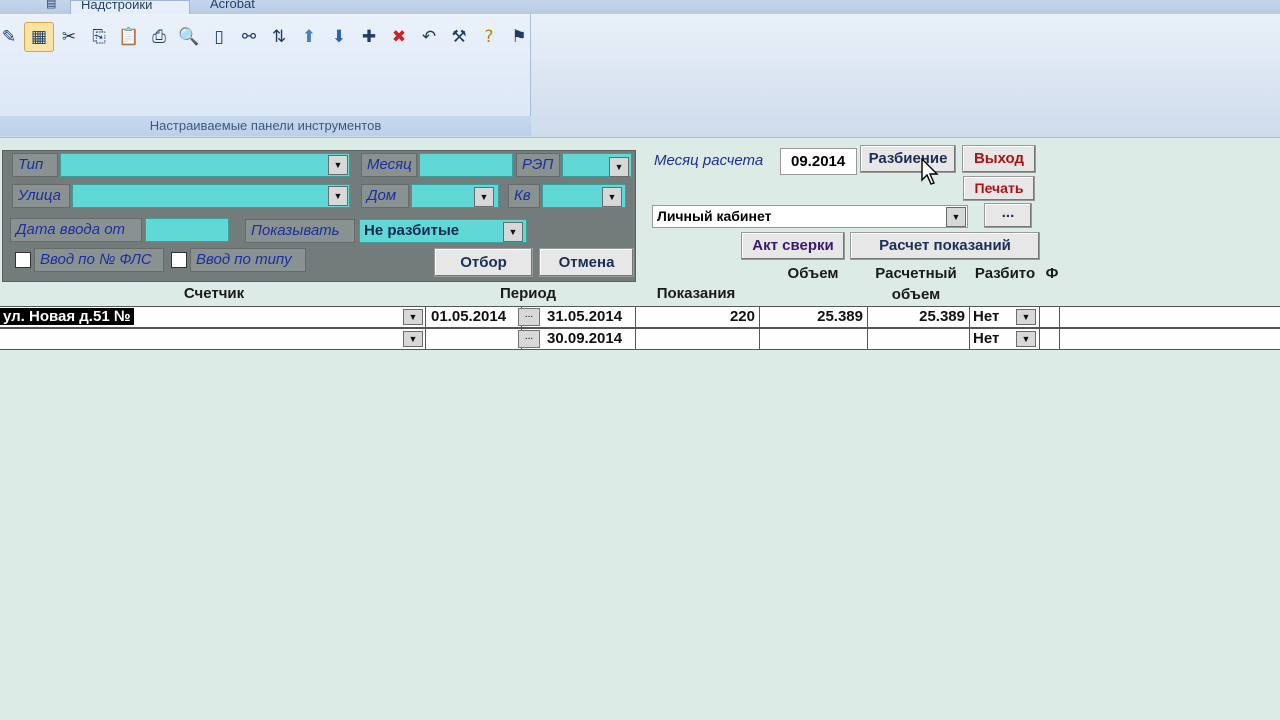 Image resolution: width=1280 pixels, height=720 pixels. I want to click on paste-icon: 📋, so click(129, 37).